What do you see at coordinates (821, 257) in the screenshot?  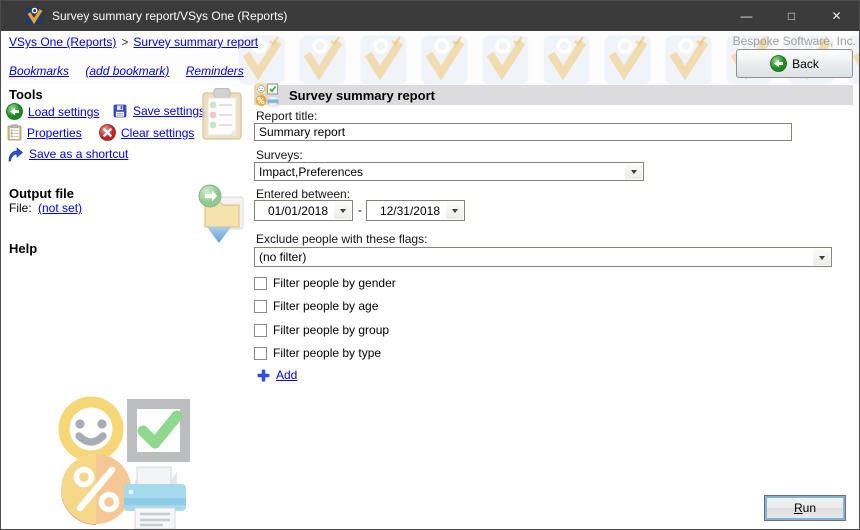 I see `exclude-flags-arrow-icon` at bounding box center [821, 257].